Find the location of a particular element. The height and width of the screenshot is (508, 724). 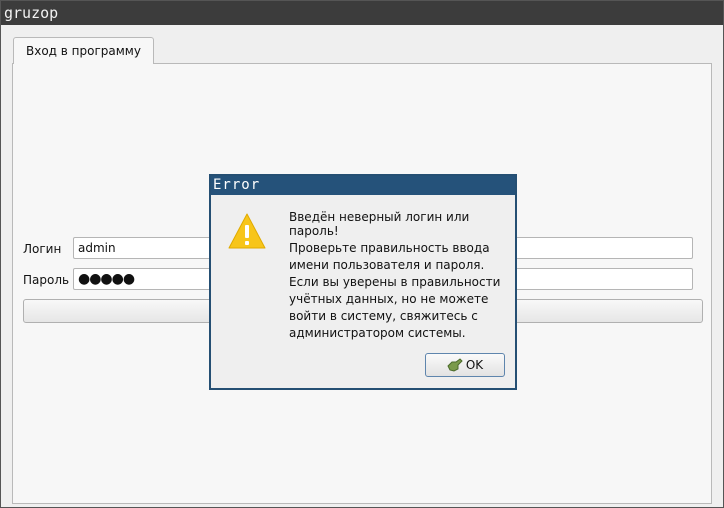

tab-login: Вход в программу is located at coordinates (83, 50).